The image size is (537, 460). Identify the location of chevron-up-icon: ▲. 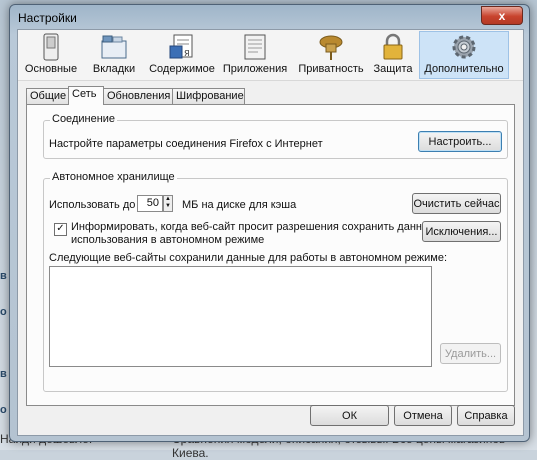
(168, 199).